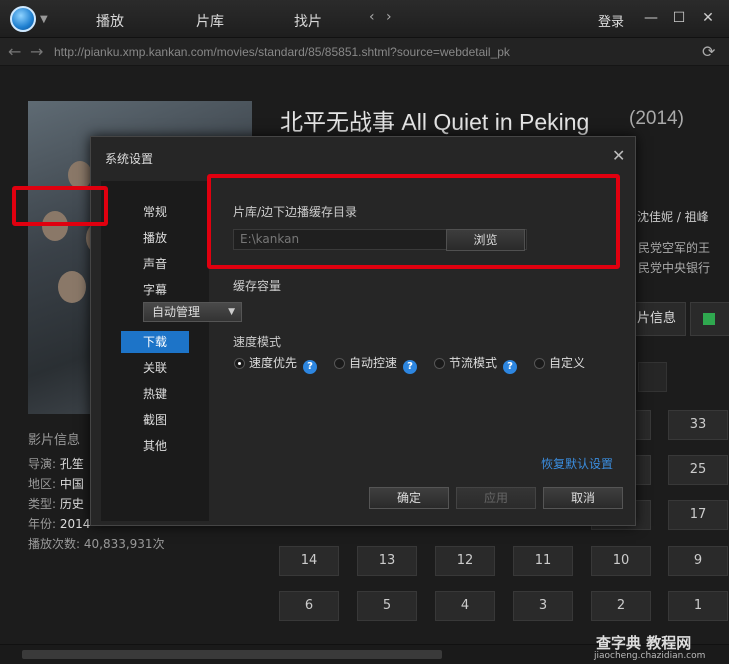 This screenshot has height=664, width=729. What do you see at coordinates (679, 18) in the screenshot?
I see `maximize-icon: ☐` at bounding box center [679, 18].